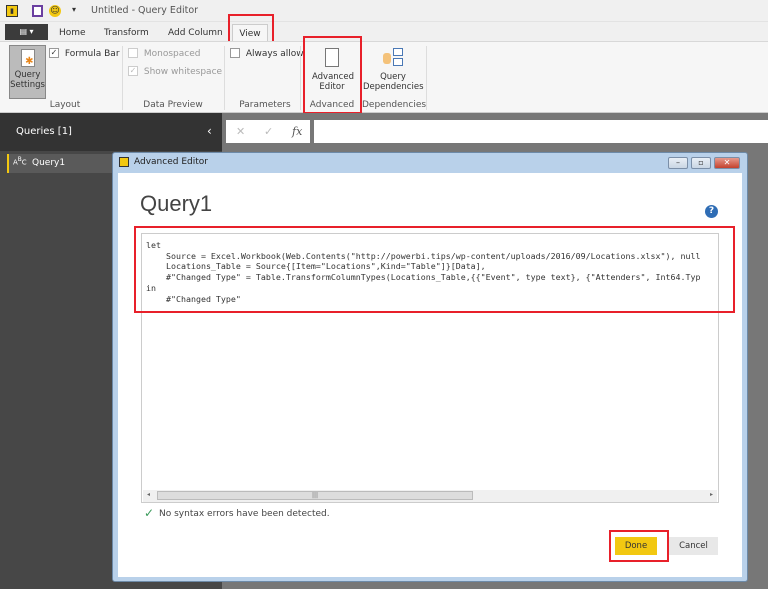  What do you see at coordinates (26, 32) in the screenshot?
I see `file-menu-button: ▤ ▾` at bounding box center [26, 32].